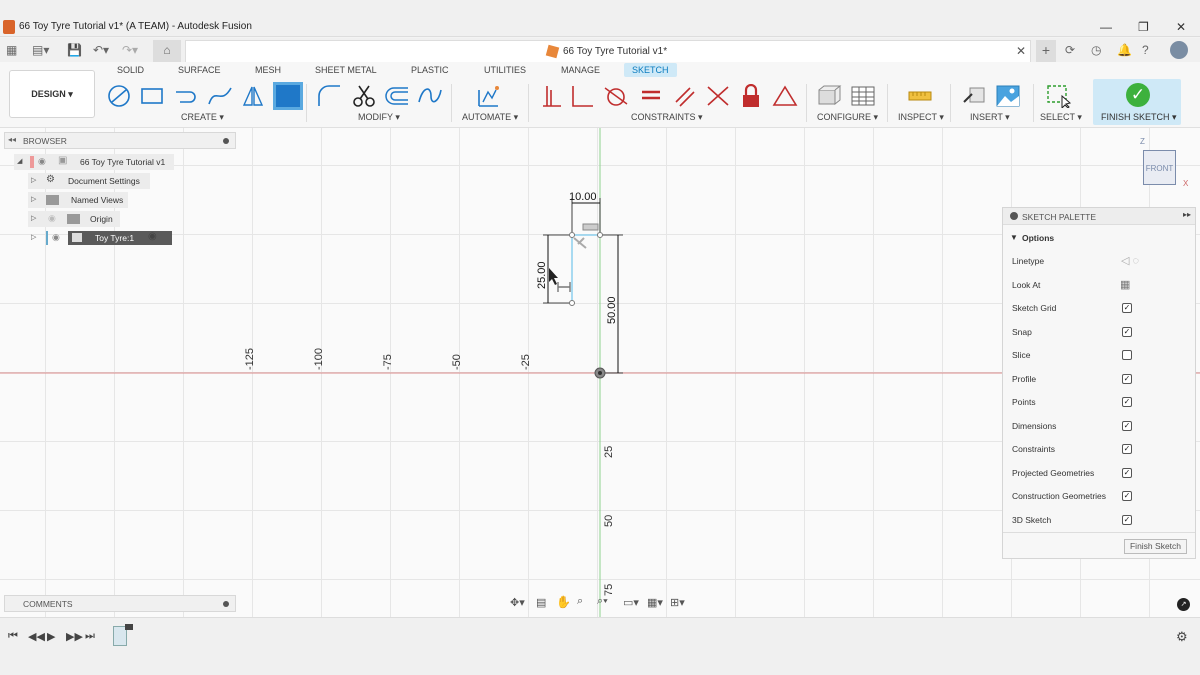 The image size is (1200, 675). Describe the element at coordinates (785, 96) in the screenshot. I see `symmetry-constraint-icon` at that location.